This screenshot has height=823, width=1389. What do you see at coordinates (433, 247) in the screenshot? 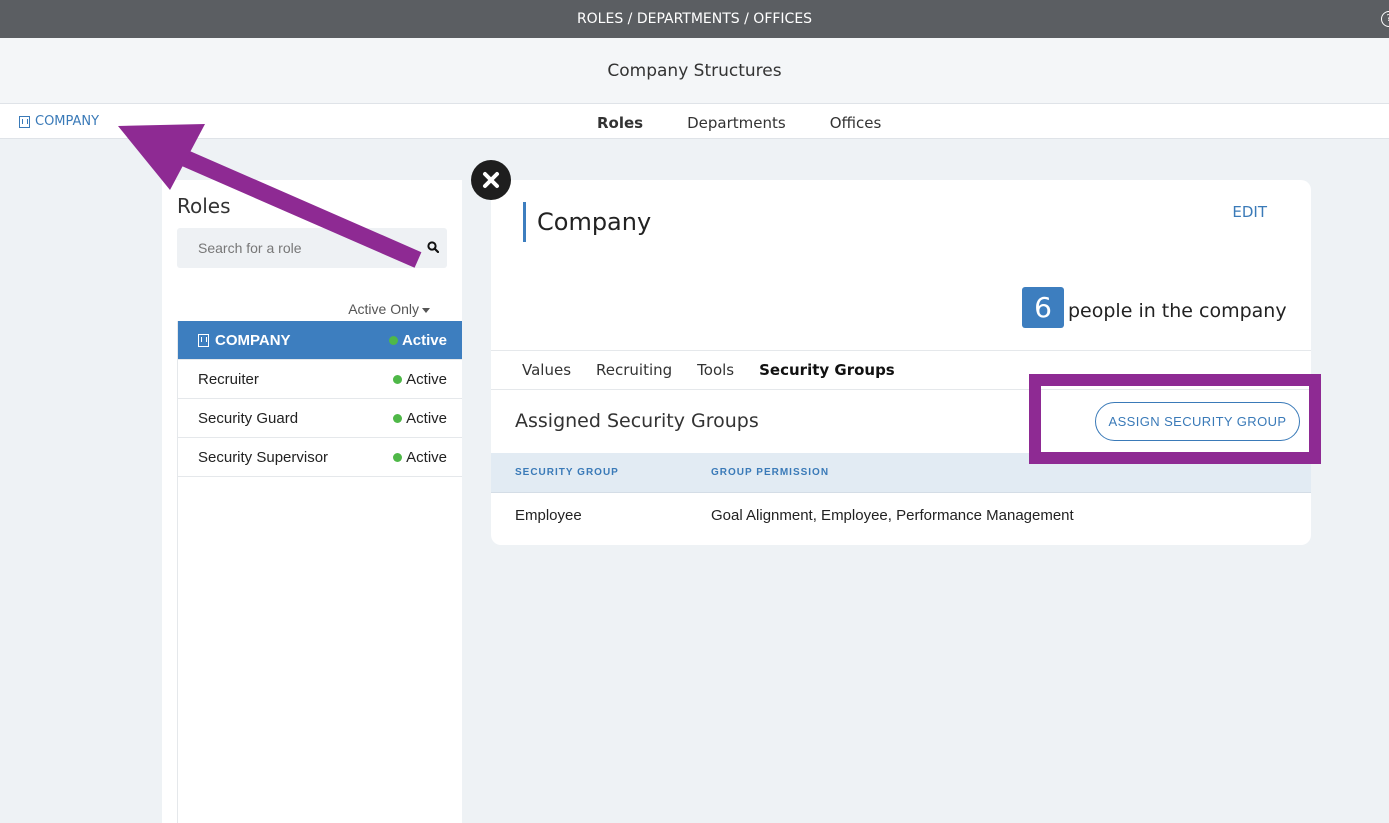
I see `search-icon` at bounding box center [433, 247].